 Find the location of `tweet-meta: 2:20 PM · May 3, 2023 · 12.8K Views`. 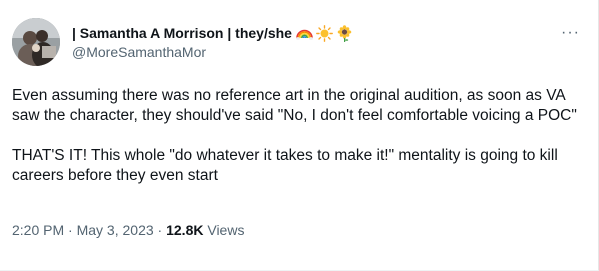

tweet-meta: 2:20 PM · May 3, 2023 · 12.8K Views is located at coordinates (128, 230).